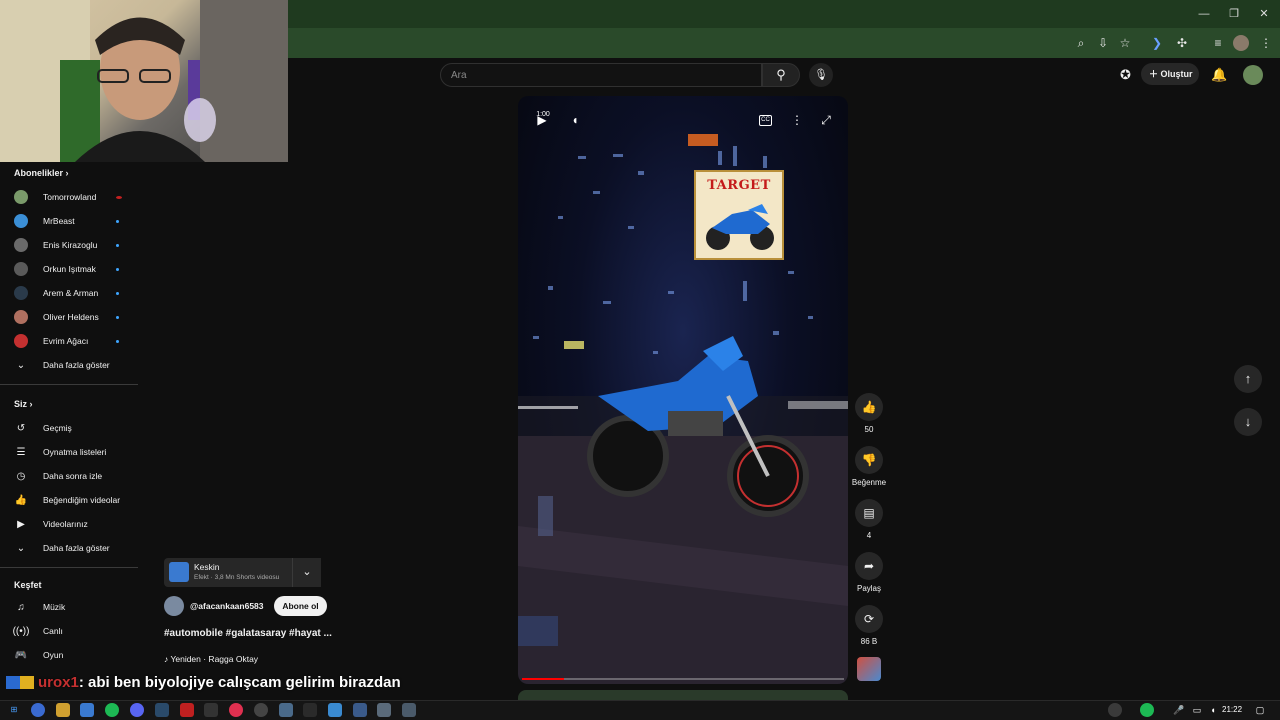  Describe the element at coordinates (739, 185) in the screenshot. I see `target-sticker-text: TARGET` at that location.